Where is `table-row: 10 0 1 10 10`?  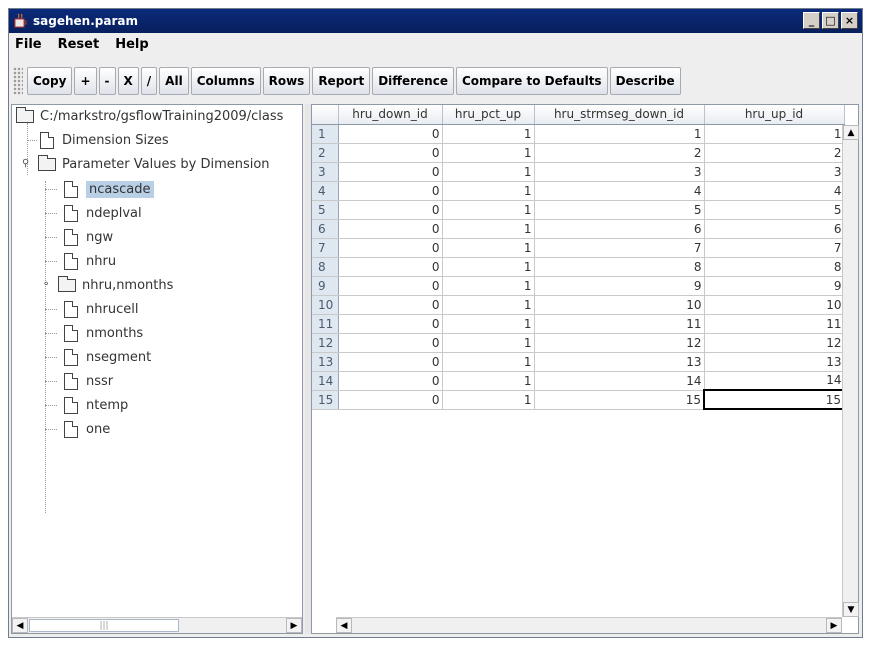
table-row: 10 0 1 10 10 is located at coordinates (578, 305).